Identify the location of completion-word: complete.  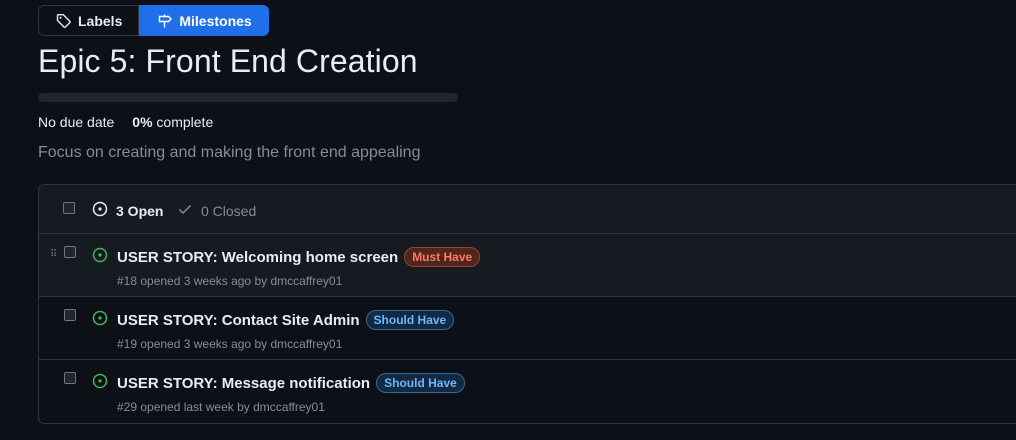
(185, 122).